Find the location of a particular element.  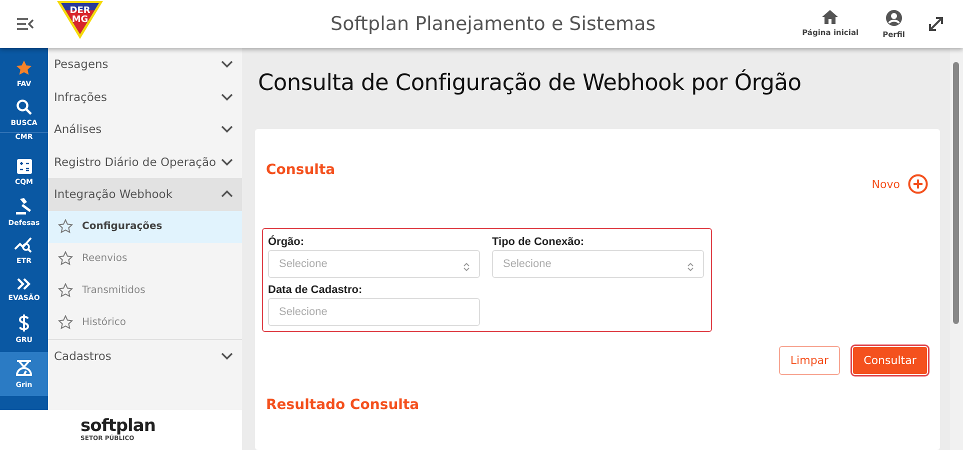

calculator-icon is located at coordinates (24, 166).